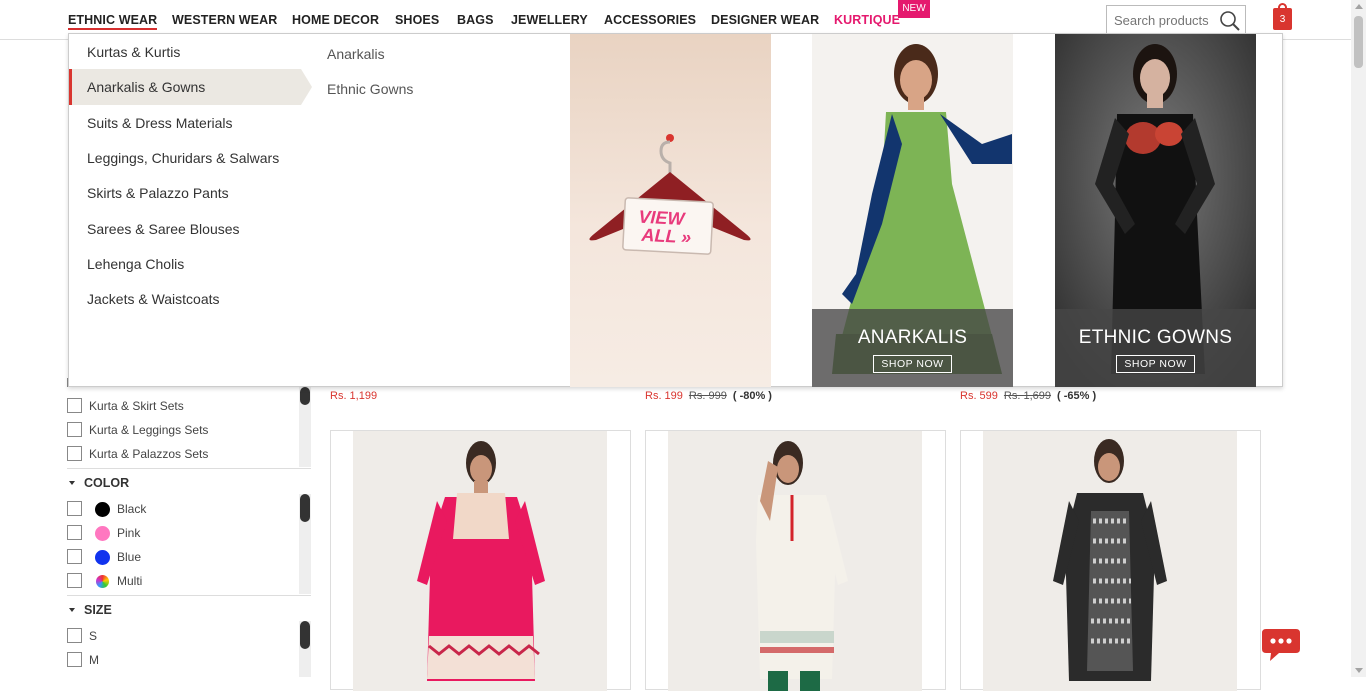  What do you see at coordinates (132, 509) in the screenshot?
I see `color-label: Black` at bounding box center [132, 509].